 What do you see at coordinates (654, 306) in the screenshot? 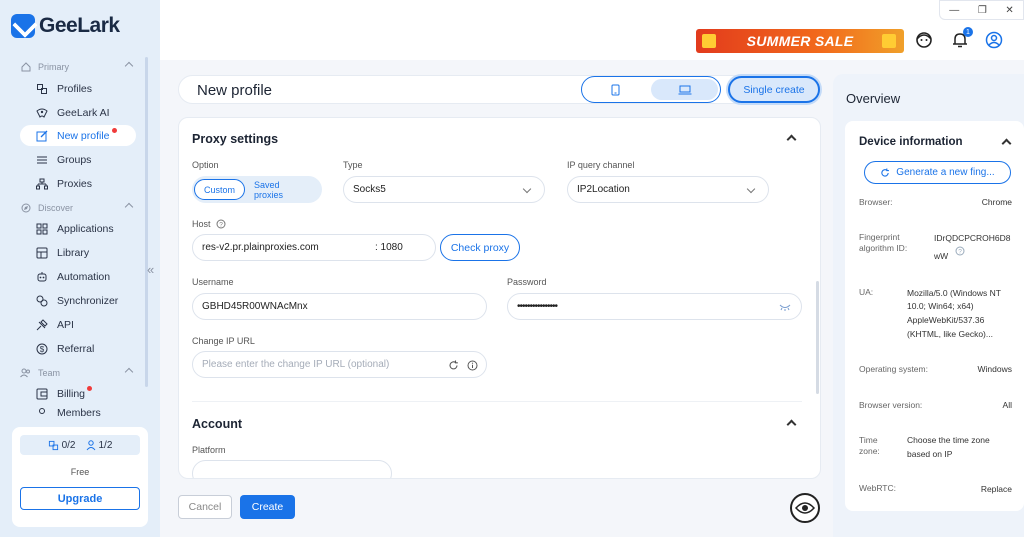
I see `password-input: ••••••••••••••••` at bounding box center [654, 306].